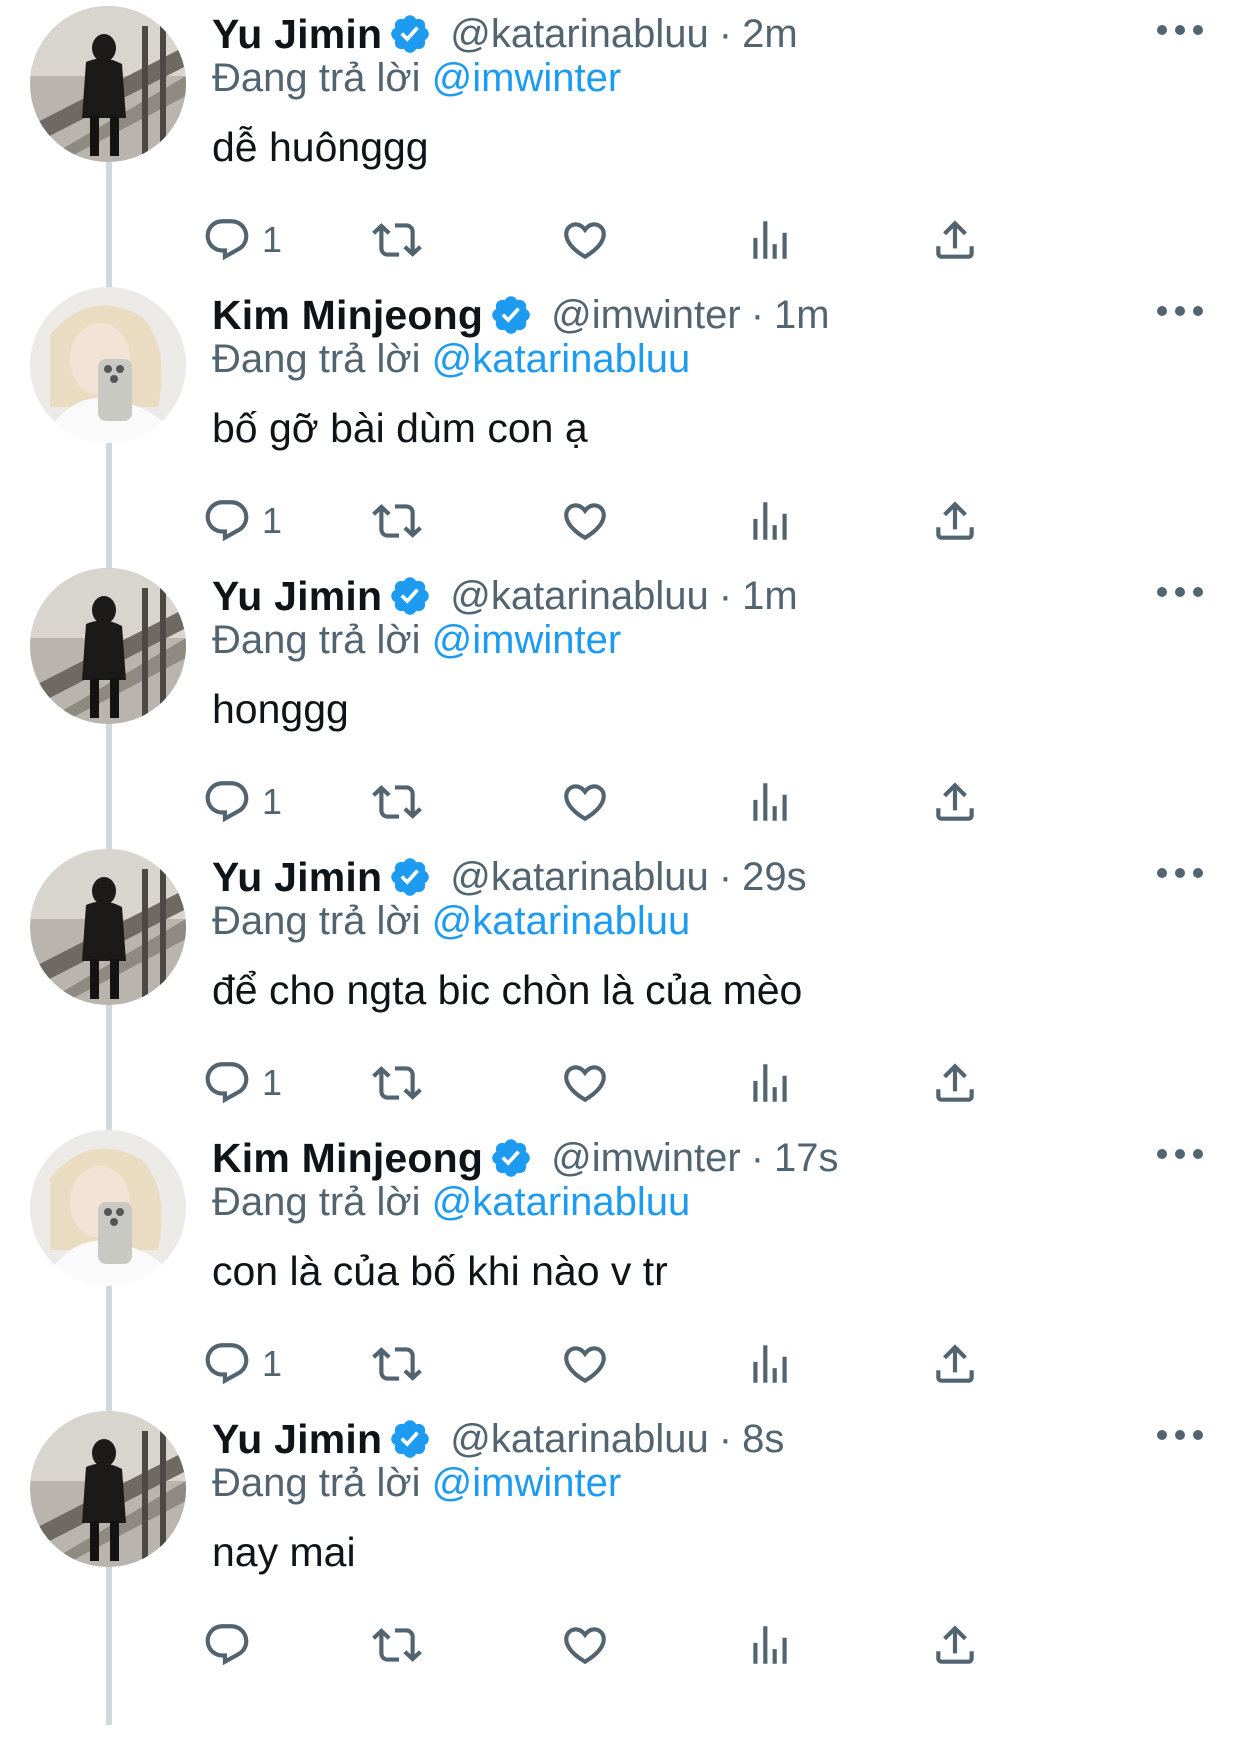 The width and height of the screenshot is (1242, 1744). Describe the element at coordinates (770, 34) in the screenshot. I see `timestamp: 2m` at that location.